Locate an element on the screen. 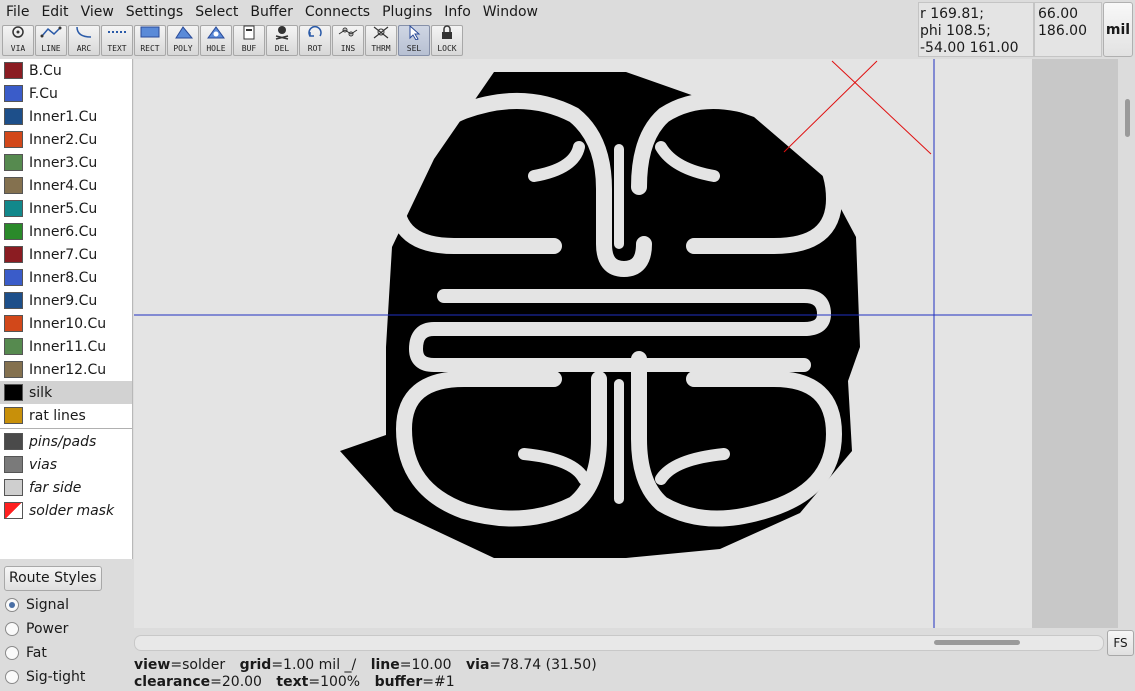  tool-line-button: LINE is located at coordinates (51, 40).